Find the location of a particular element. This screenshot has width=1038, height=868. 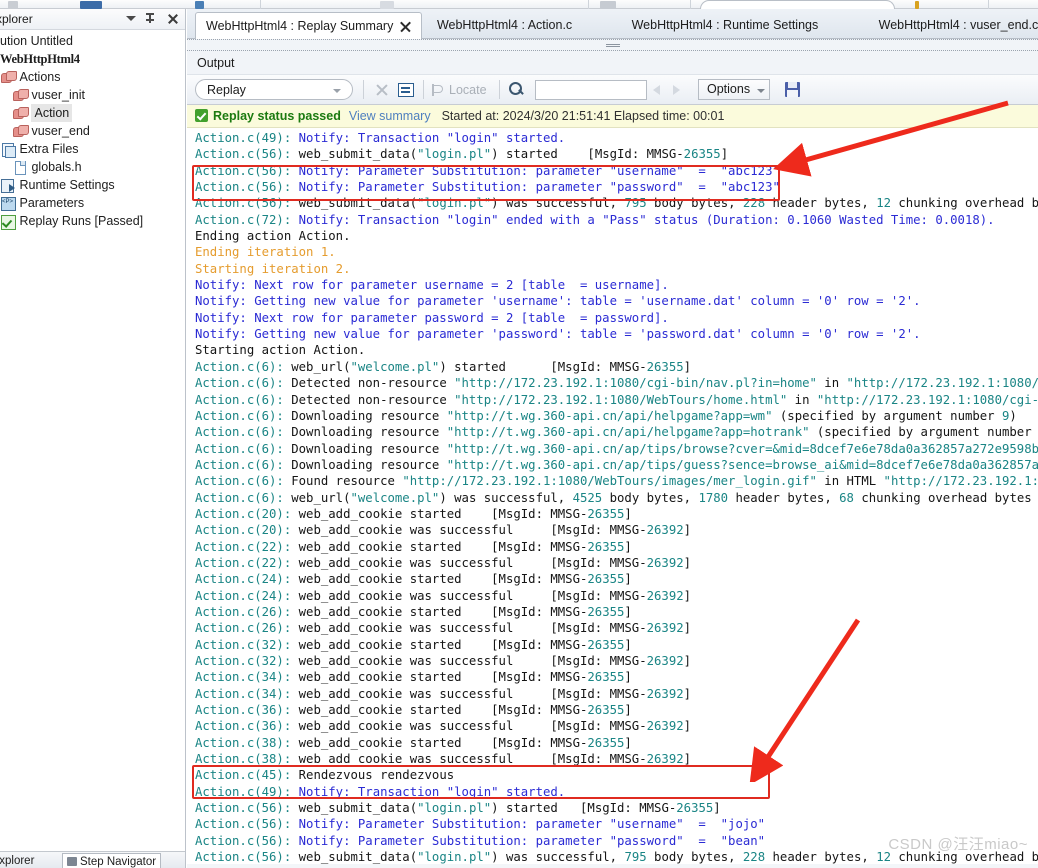

parameters-icon is located at coordinates (8, 203).